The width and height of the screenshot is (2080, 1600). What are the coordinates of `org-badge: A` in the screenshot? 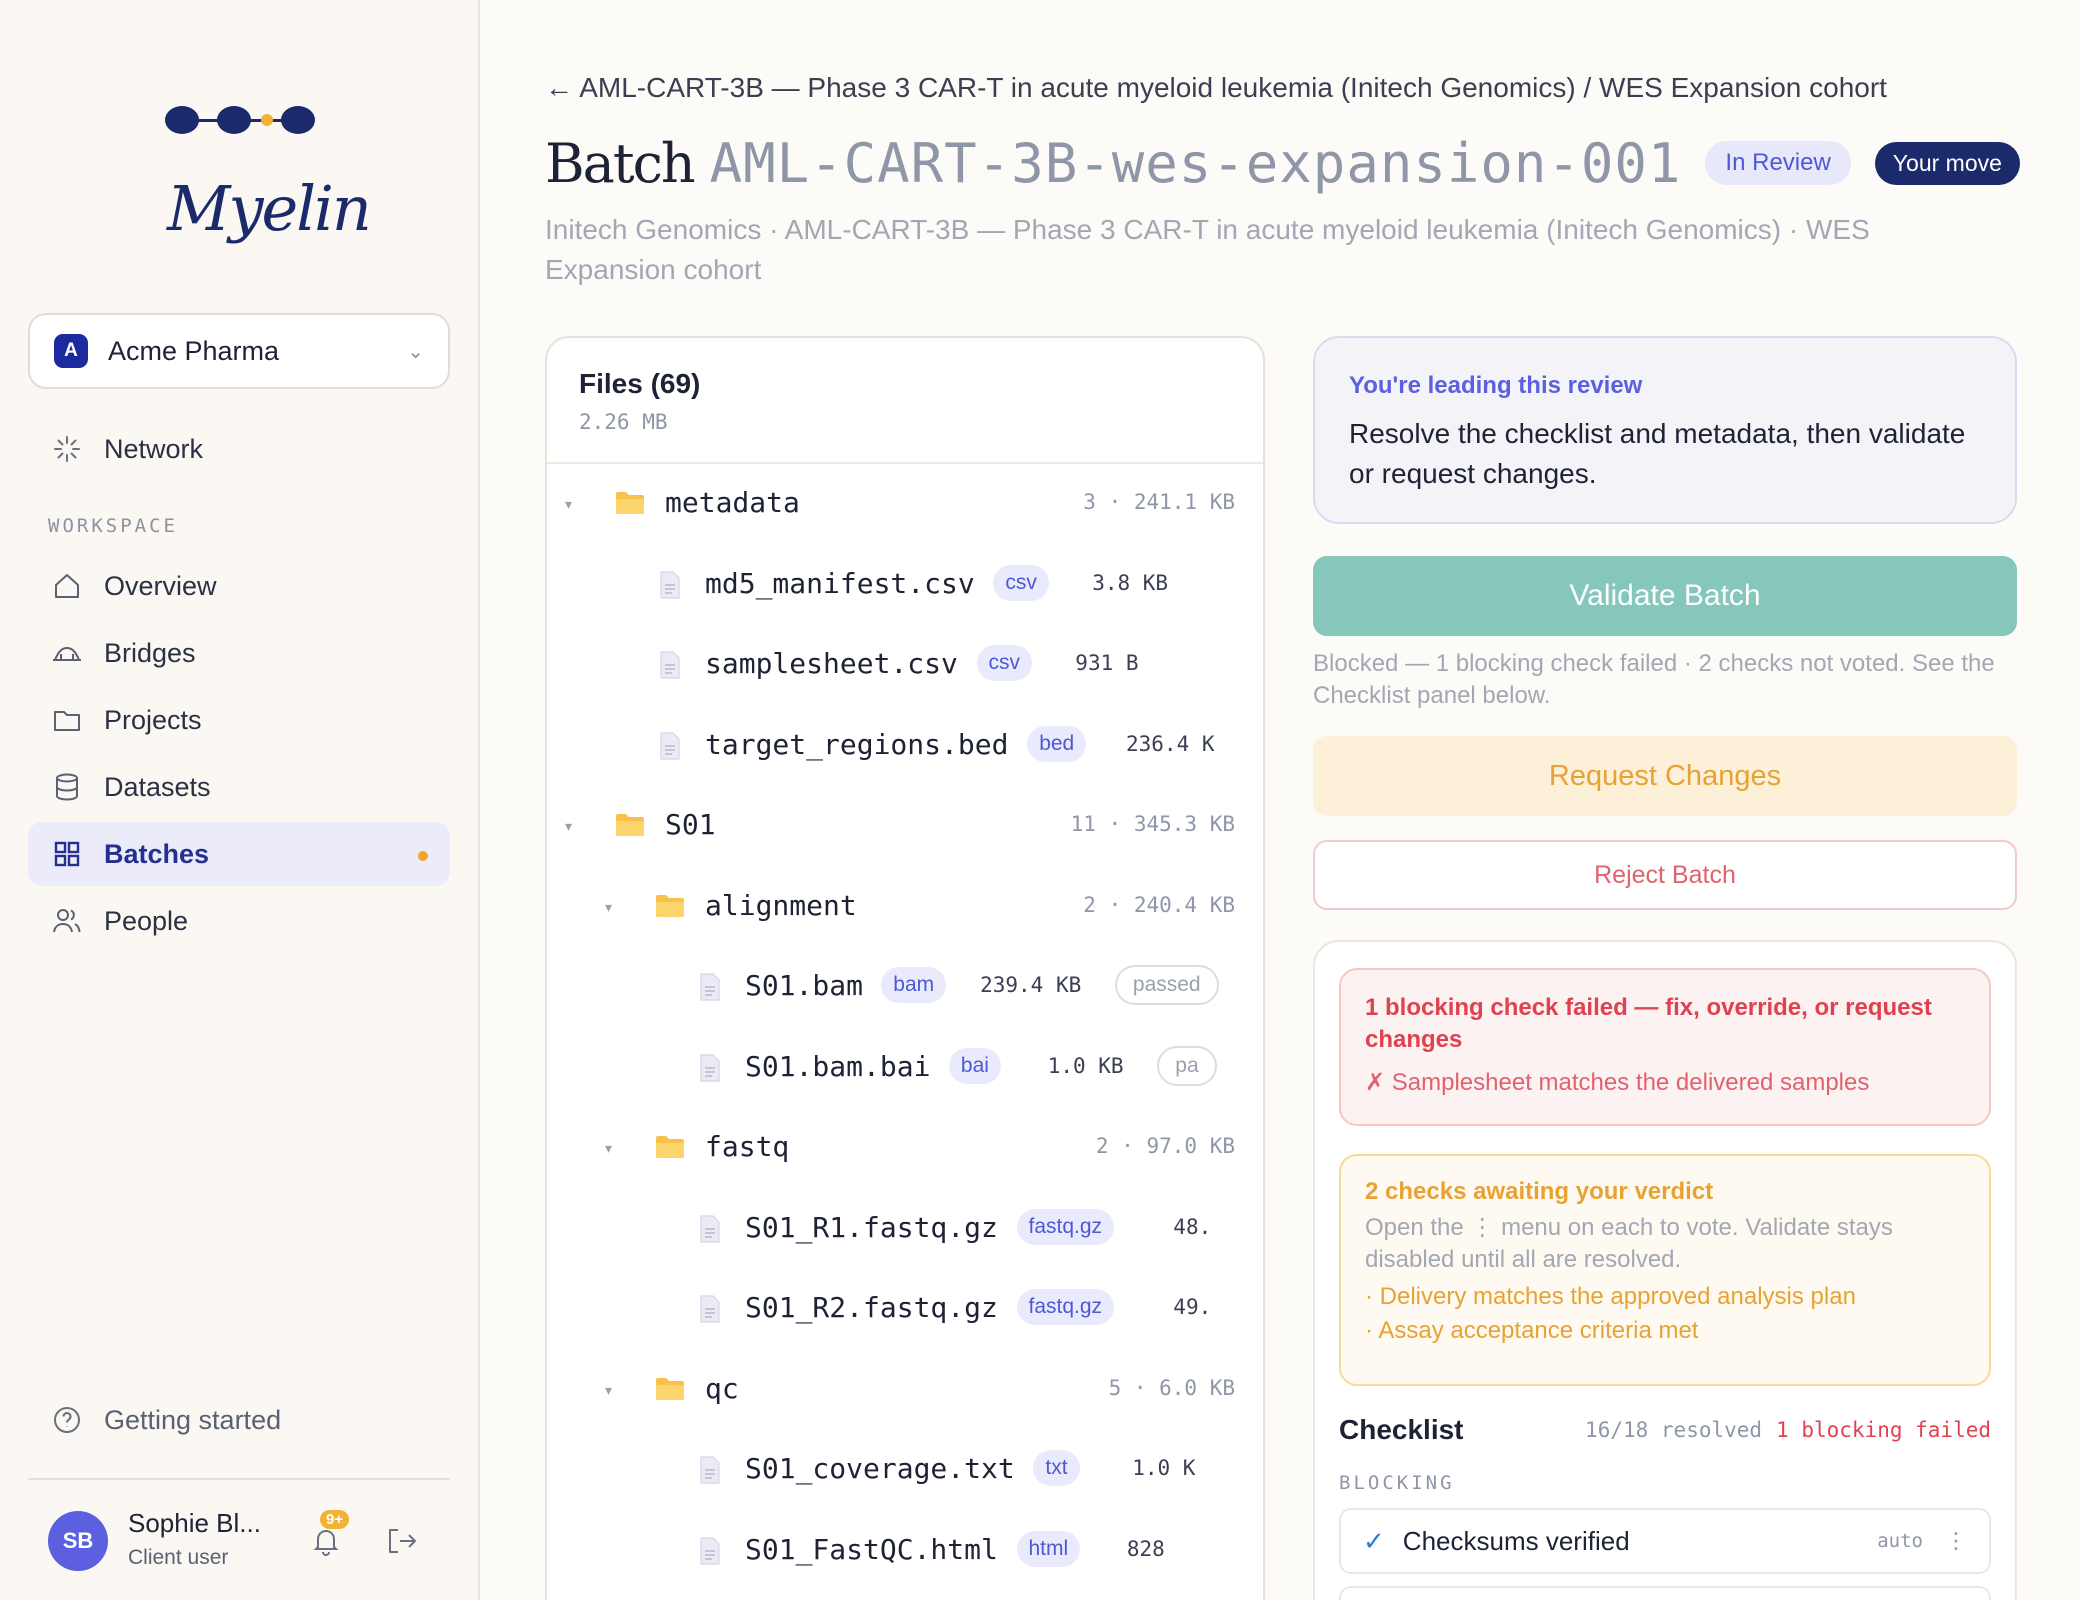 It's located at (71, 351).